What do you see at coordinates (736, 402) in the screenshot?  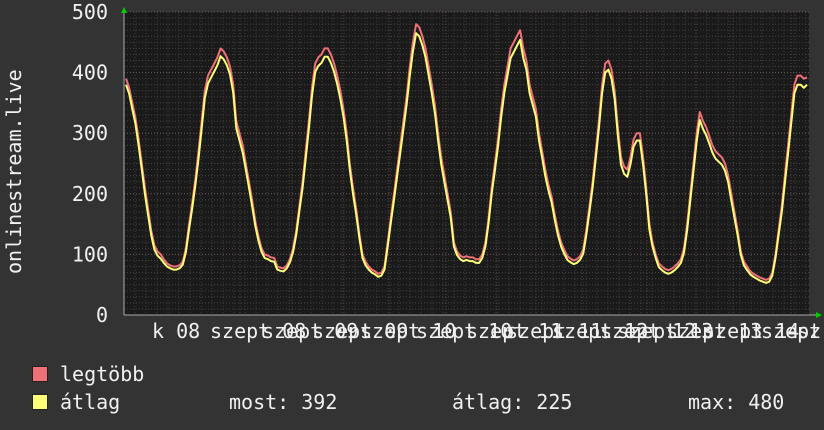 I see `stat-max: max: 480` at bounding box center [736, 402].